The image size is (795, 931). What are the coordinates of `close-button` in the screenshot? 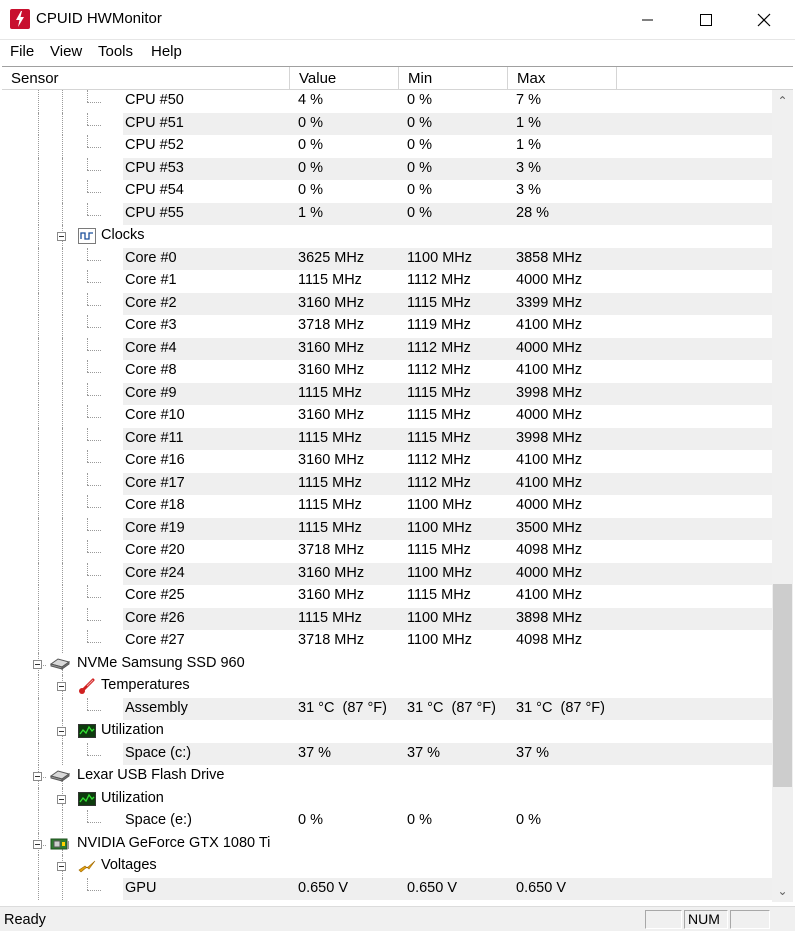 It's located at (764, 20).